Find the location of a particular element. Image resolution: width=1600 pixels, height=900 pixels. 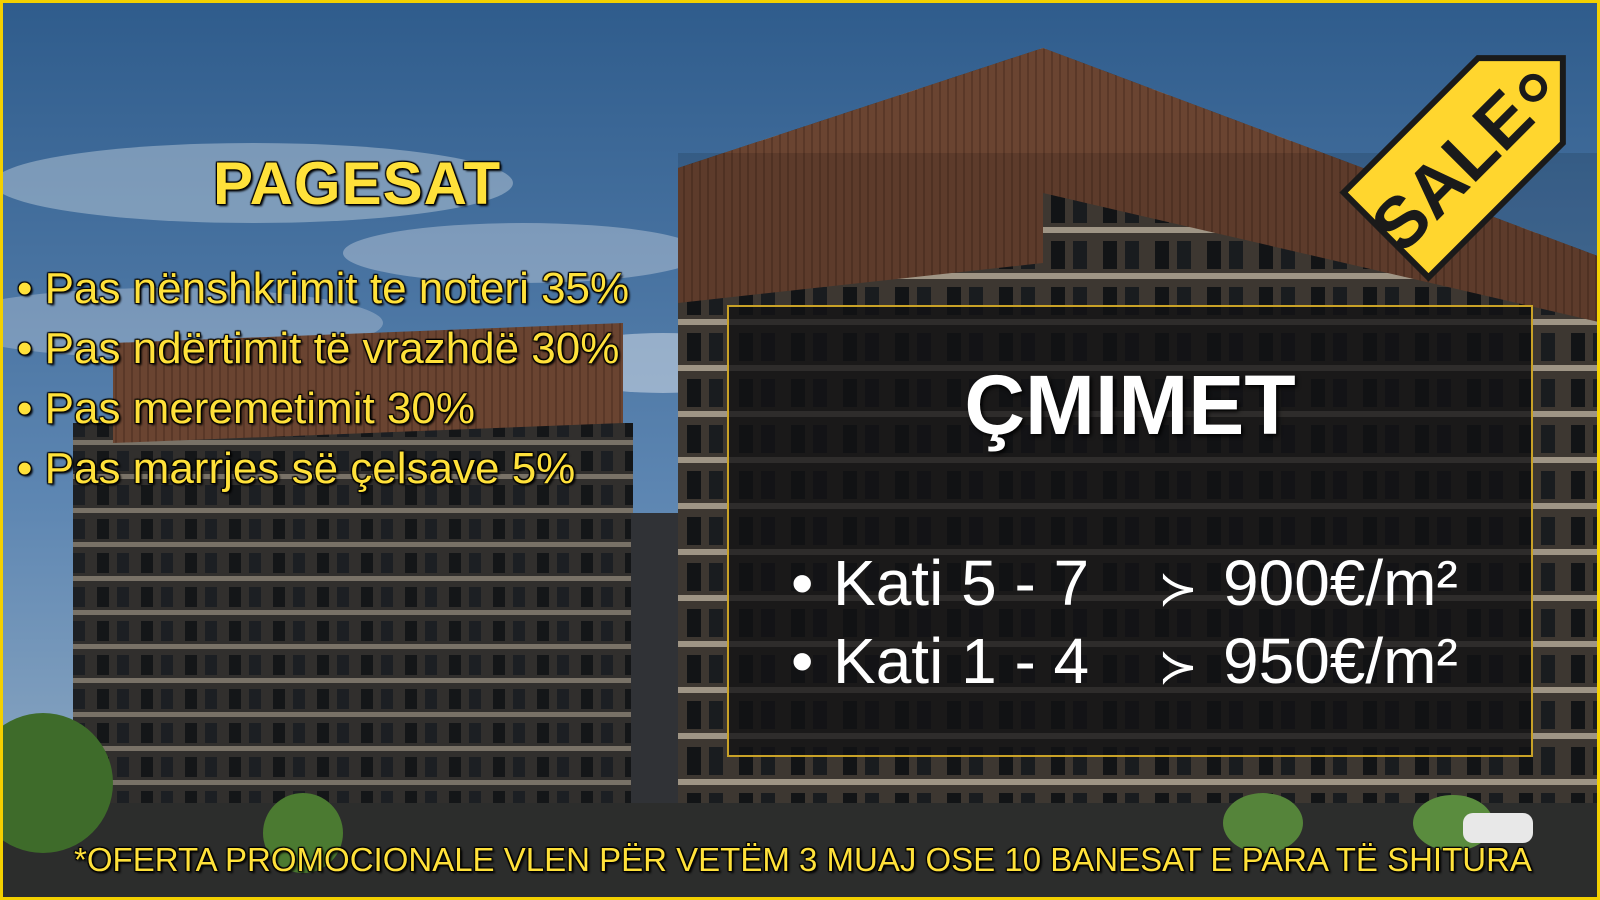

payment-text: Pas marrjes së çelsave 5% is located at coordinates (310, 468).